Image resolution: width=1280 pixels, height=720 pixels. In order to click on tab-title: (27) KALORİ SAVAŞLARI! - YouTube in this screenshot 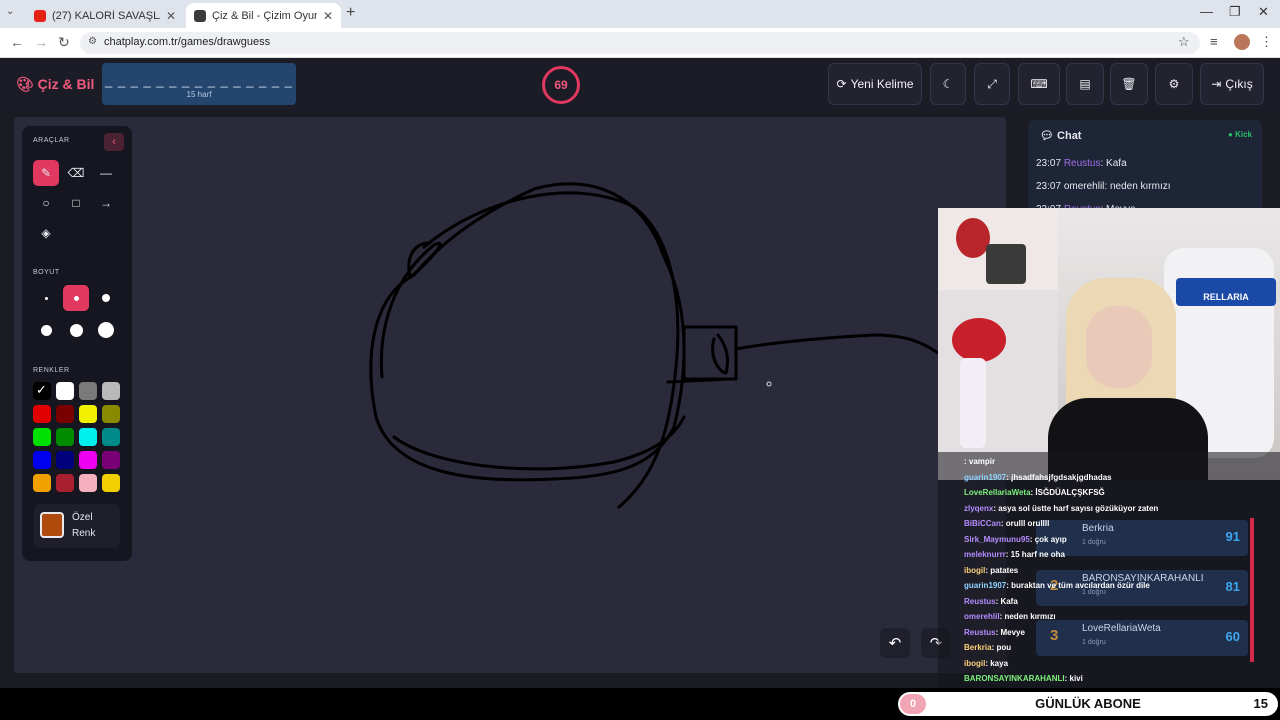, I will do `click(106, 15)`.